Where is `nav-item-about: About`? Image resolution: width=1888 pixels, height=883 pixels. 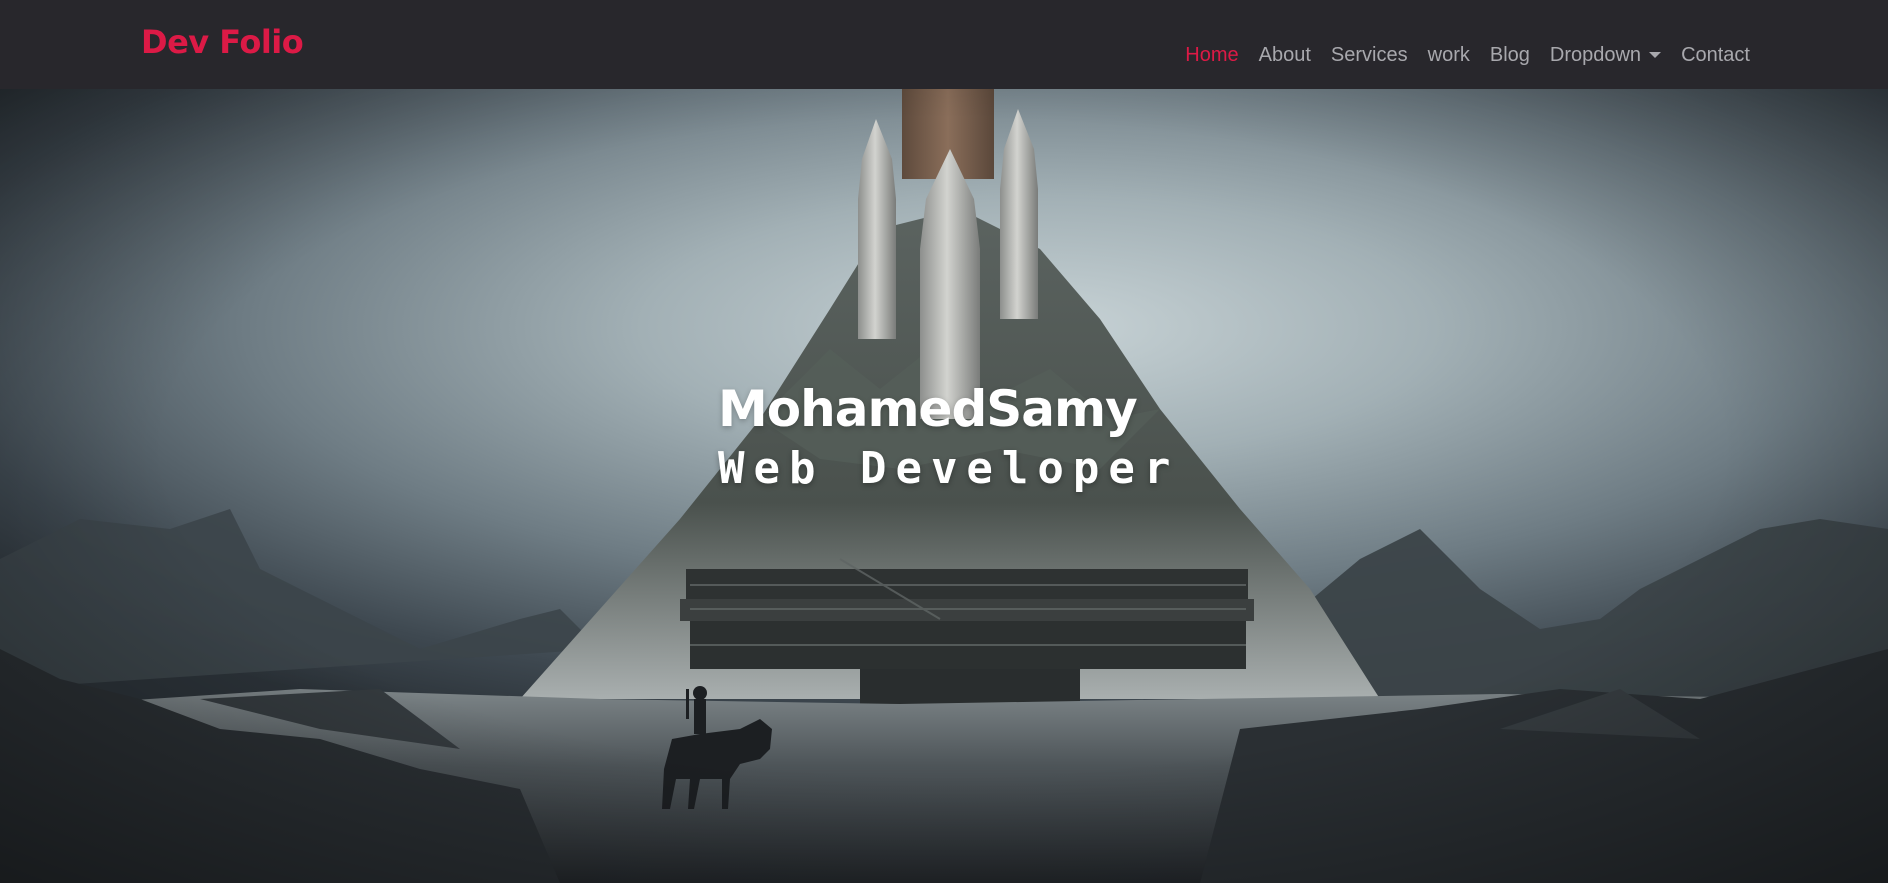 nav-item-about: About is located at coordinates (1285, 55).